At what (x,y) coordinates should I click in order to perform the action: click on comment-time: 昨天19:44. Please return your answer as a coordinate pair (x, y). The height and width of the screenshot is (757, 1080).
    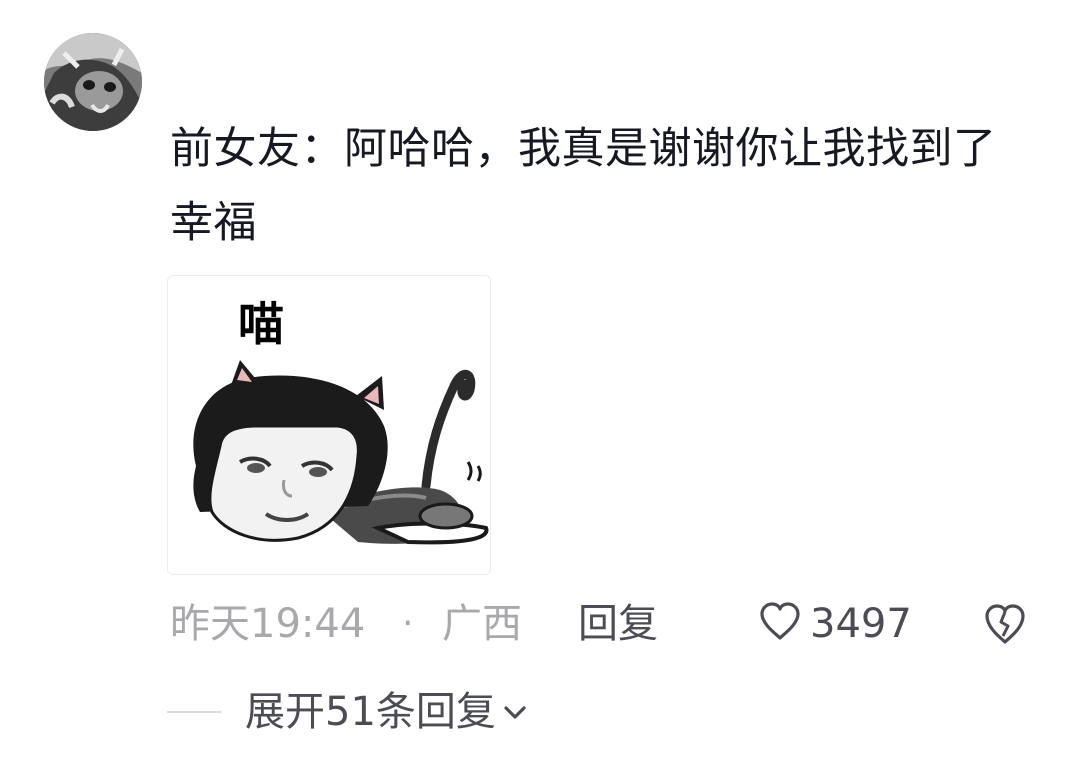
    Looking at the image, I should click on (268, 624).